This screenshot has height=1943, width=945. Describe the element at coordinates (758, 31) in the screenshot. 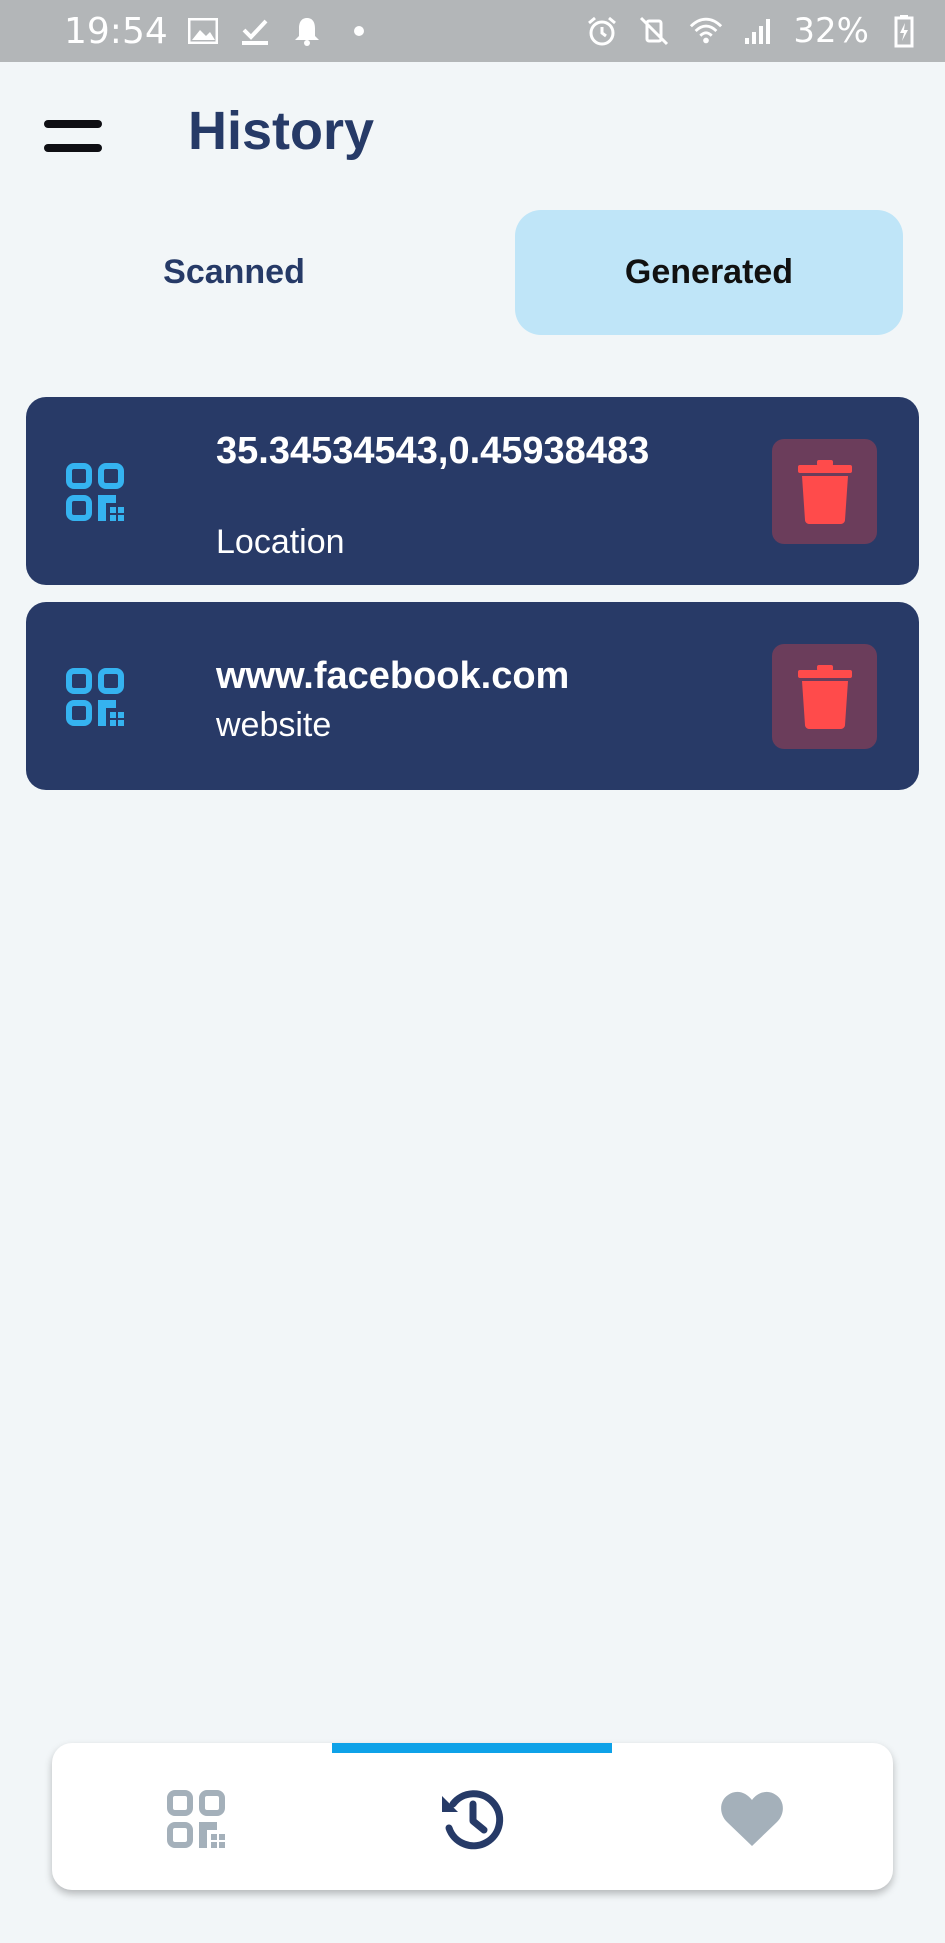

I see `signal-icon` at that location.